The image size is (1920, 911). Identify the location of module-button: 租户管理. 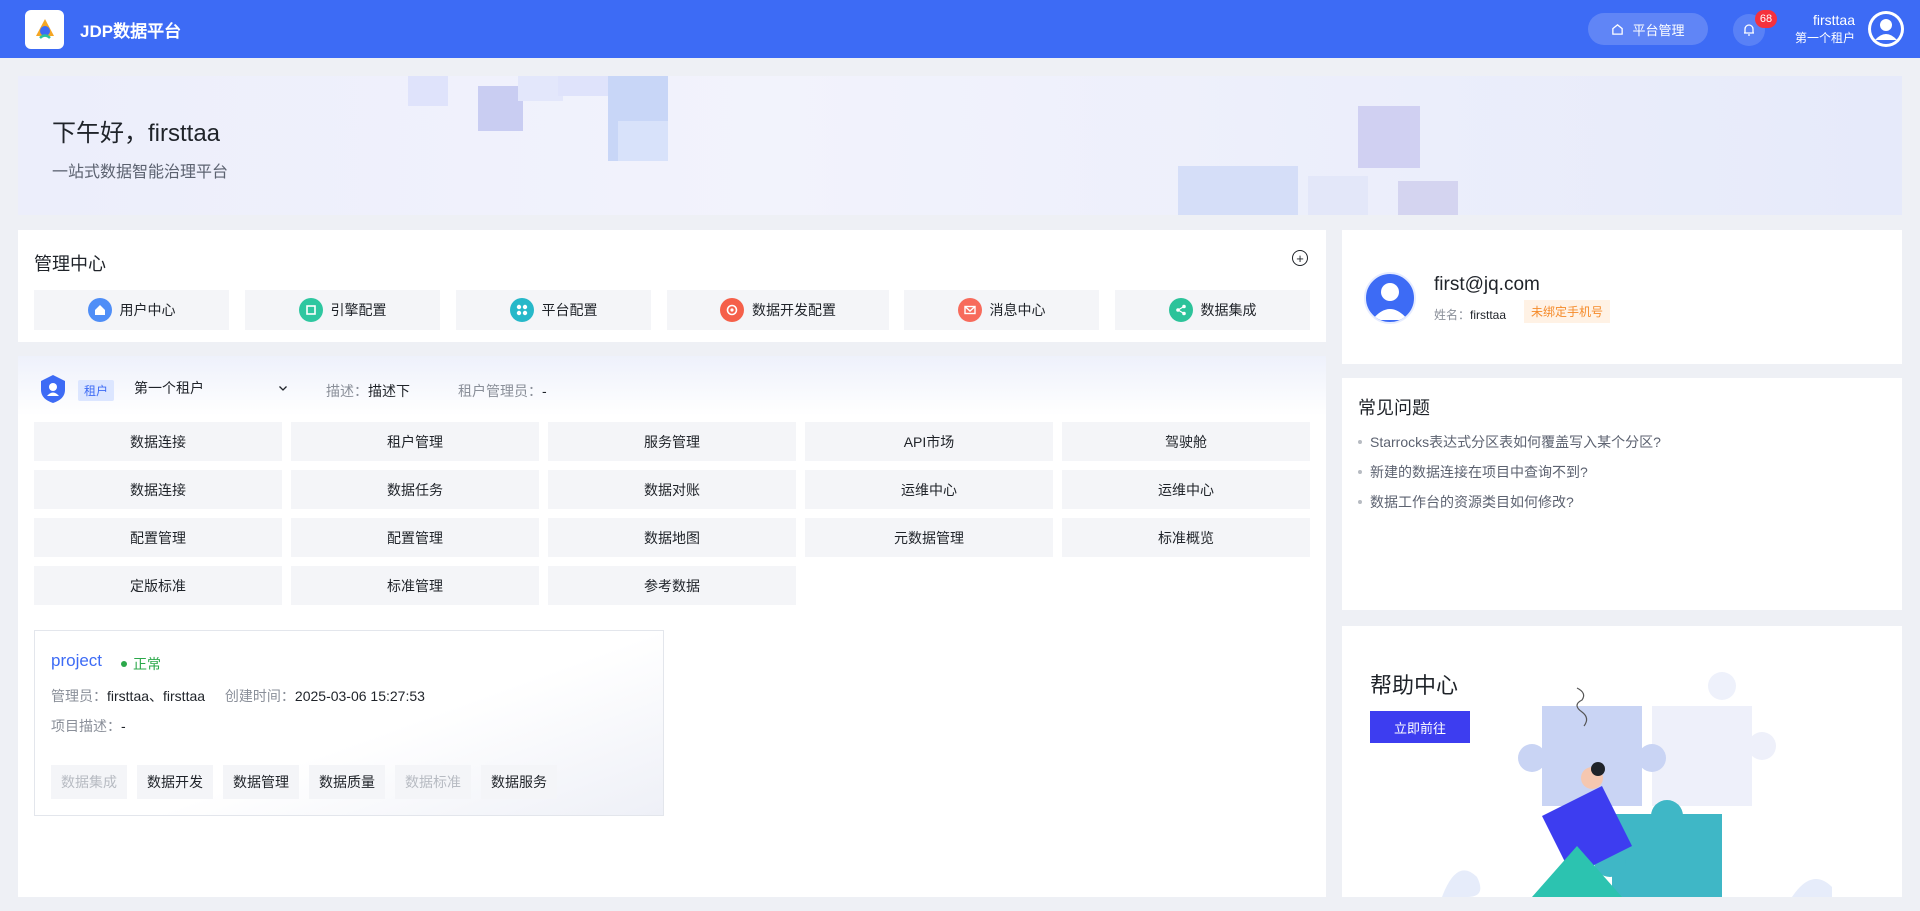
(415, 441).